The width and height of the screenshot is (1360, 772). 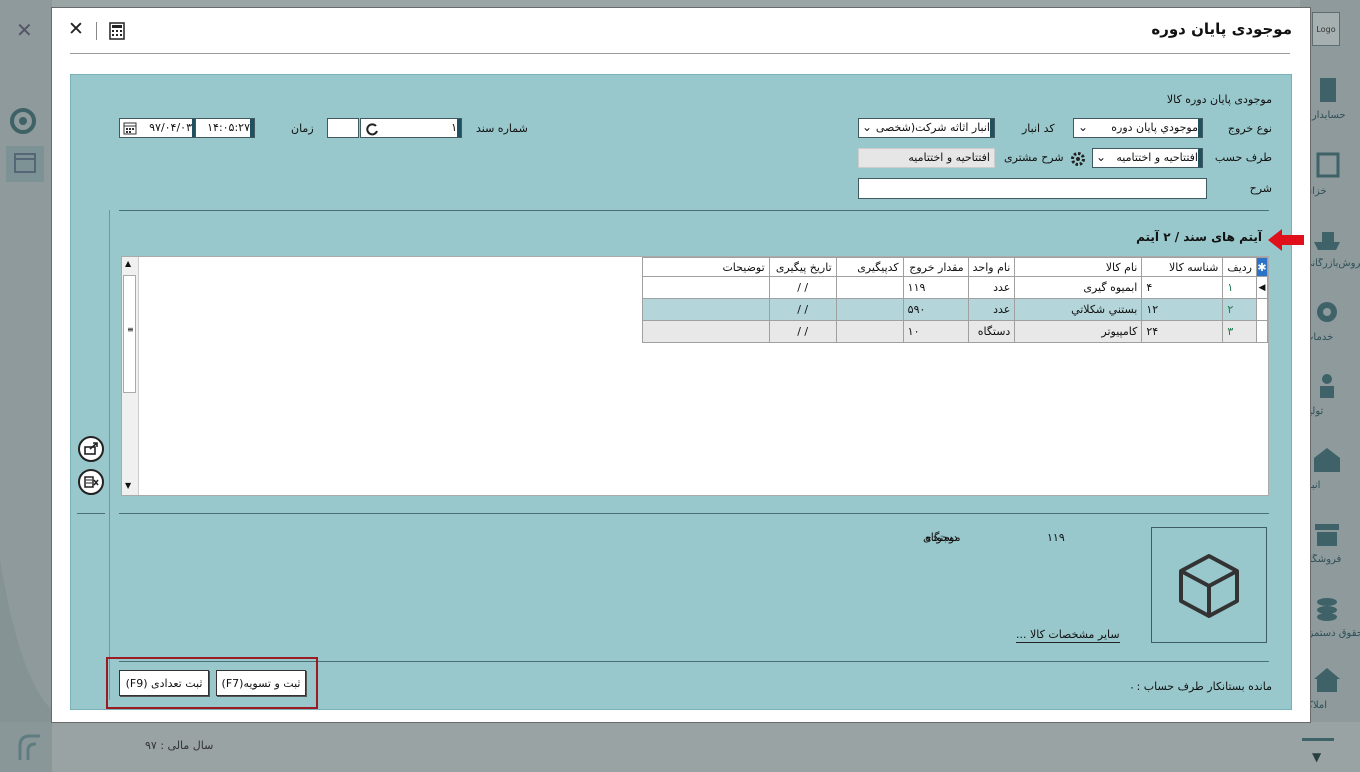 I want to click on dialog-close-icon: ✕, so click(x=76, y=29).